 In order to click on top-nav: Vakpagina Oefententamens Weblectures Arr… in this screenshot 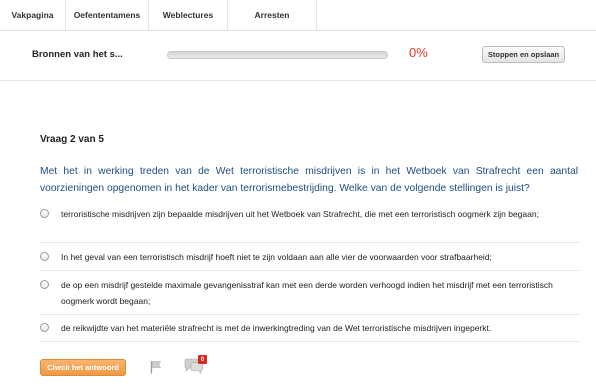, I will do `click(298, 15)`.